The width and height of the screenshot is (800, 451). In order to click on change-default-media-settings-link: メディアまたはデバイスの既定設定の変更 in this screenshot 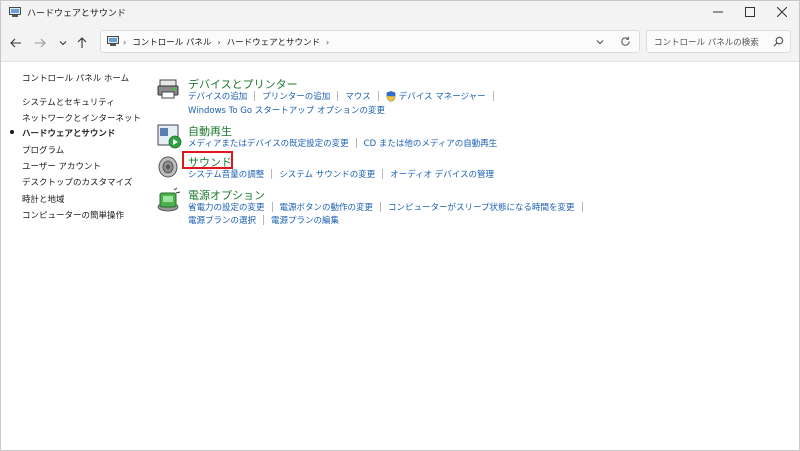, I will do `click(268, 143)`.